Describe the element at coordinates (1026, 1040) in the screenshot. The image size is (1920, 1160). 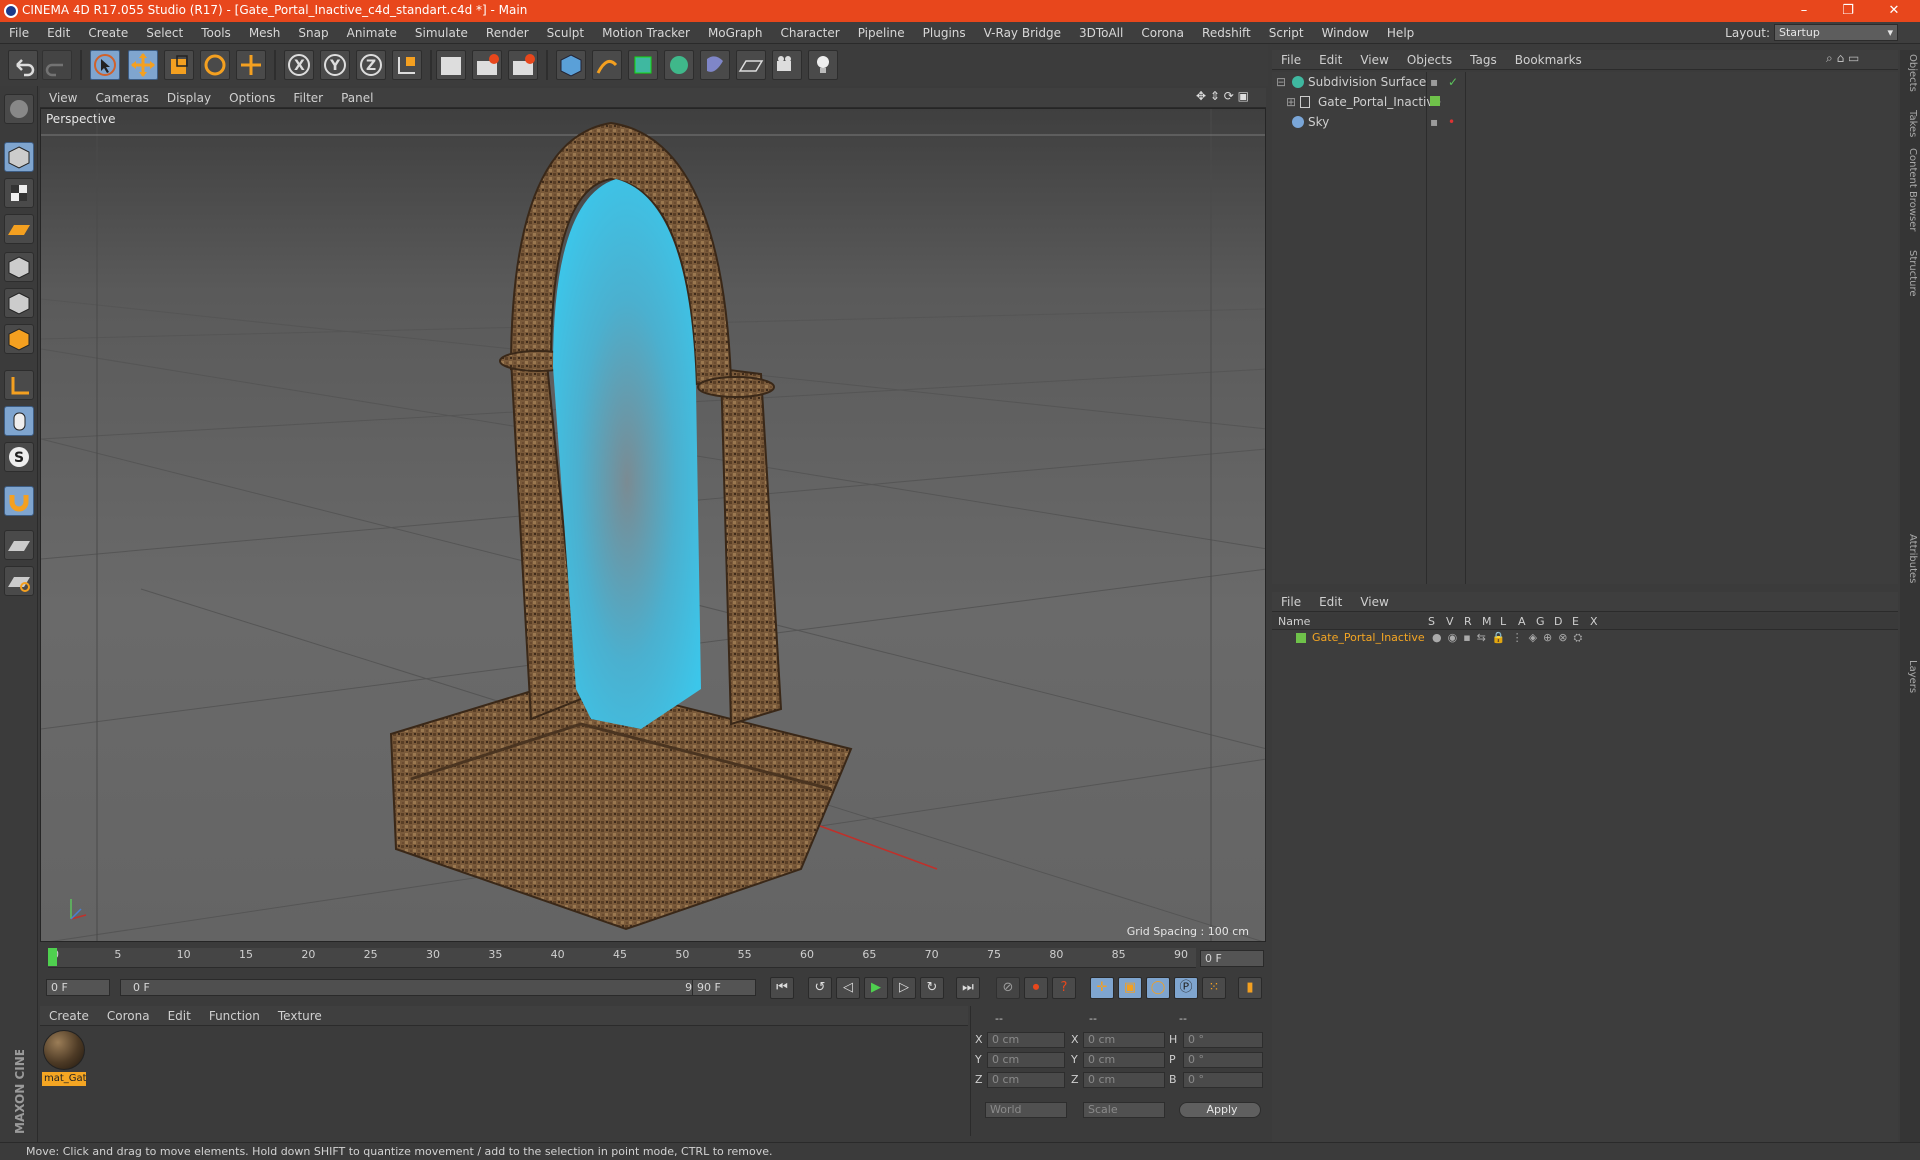
I see `position-x-field: 0 cm` at that location.